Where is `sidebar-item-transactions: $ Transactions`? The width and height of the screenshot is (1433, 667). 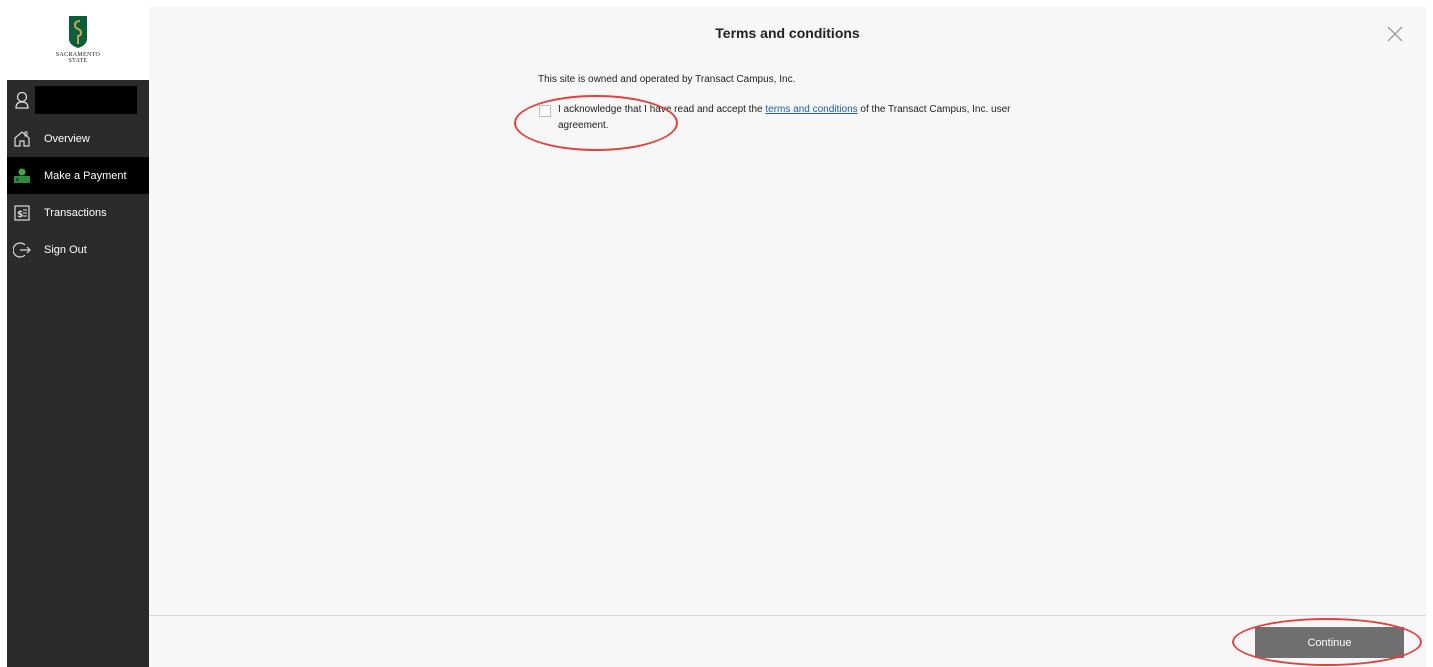
sidebar-item-transactions: $ Transactions is located at coordinates (78, 212).